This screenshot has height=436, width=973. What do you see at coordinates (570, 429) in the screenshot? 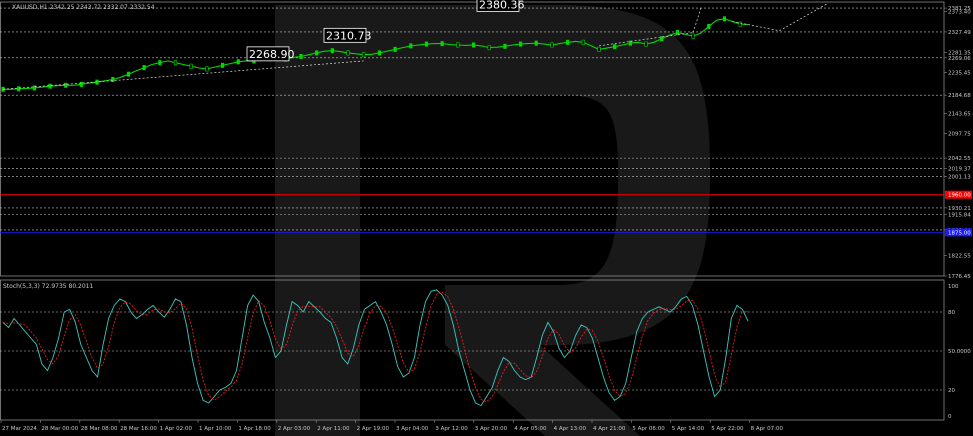
I see `time-tick-label: 4 Apr 13:00` at bounding box center [570, 429].